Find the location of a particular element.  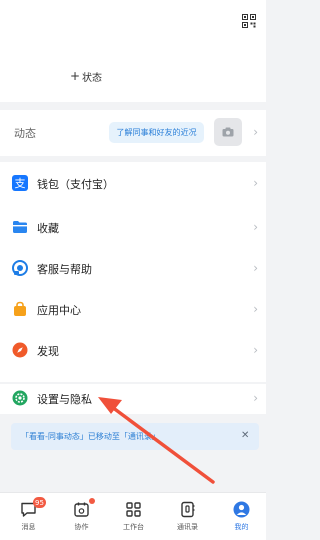

menu-item-label: 收藏 is located at coordinates (48, 228).